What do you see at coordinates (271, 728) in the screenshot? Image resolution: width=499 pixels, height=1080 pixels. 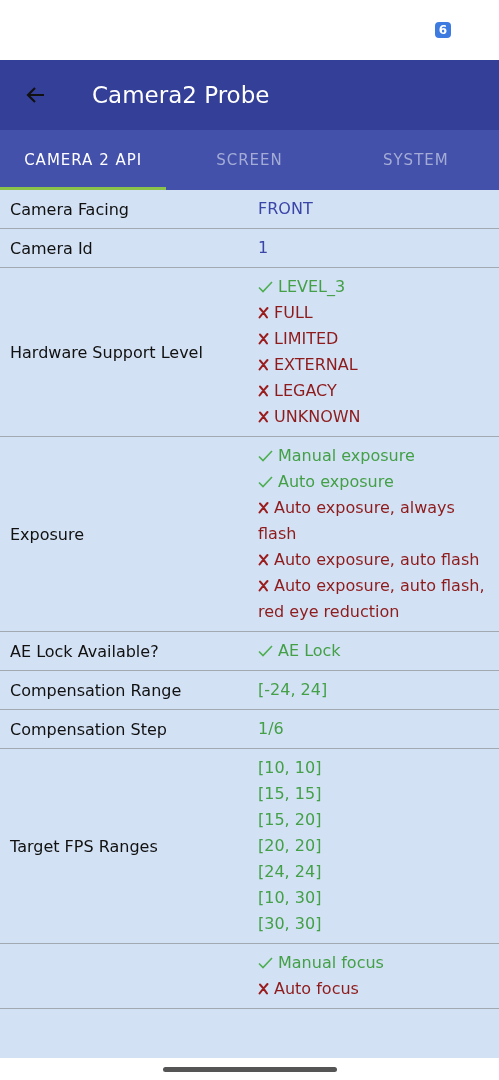 I see `property-value: 1/6` at bounding box center [271, 728].